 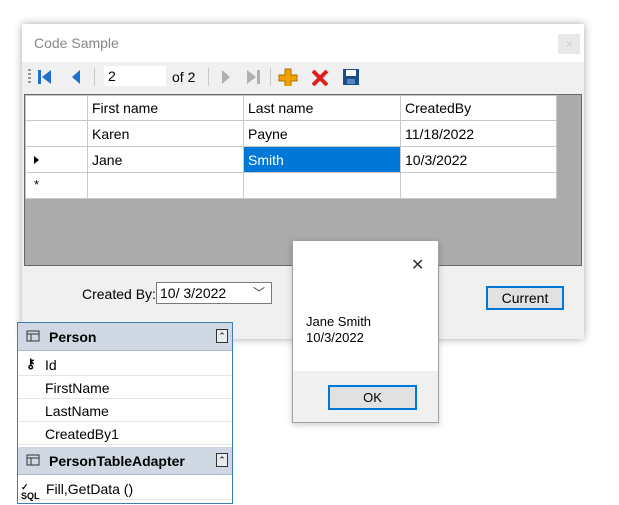 I want to click on field-name: LastName, so click(x=77, y=411).